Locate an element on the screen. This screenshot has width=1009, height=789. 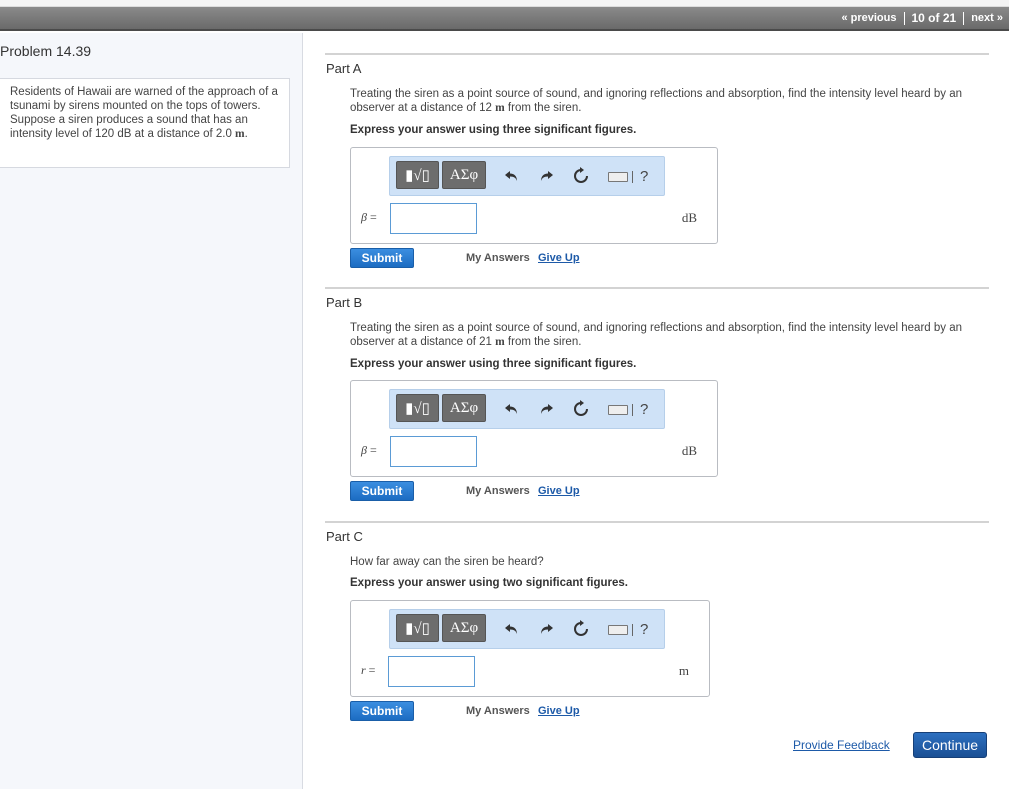
part-b-equals: = is located at coordinates (371, 450).